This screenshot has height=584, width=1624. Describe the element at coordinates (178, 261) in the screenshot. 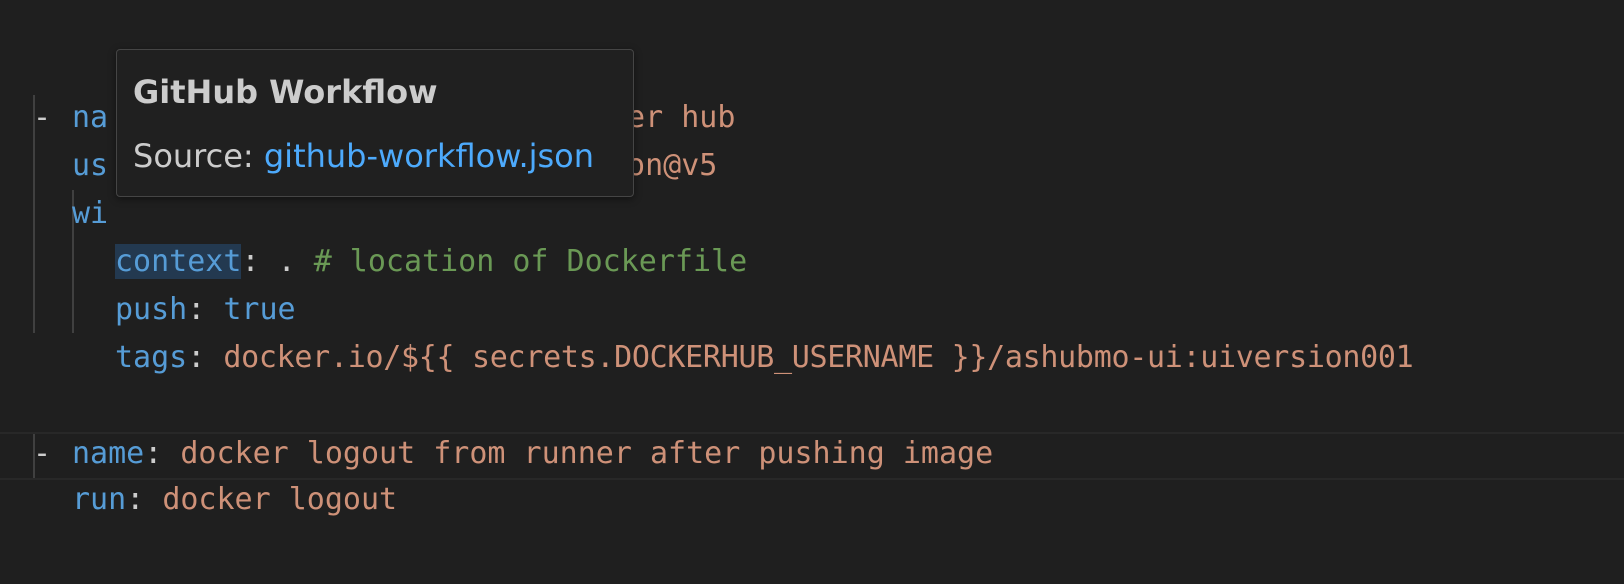

I see `yaml-key-highlighted: context` at that location.